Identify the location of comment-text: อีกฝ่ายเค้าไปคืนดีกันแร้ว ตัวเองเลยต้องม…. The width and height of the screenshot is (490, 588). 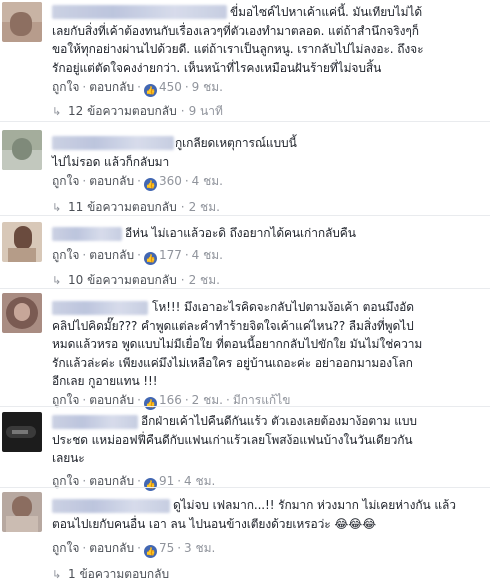
(234, 439).